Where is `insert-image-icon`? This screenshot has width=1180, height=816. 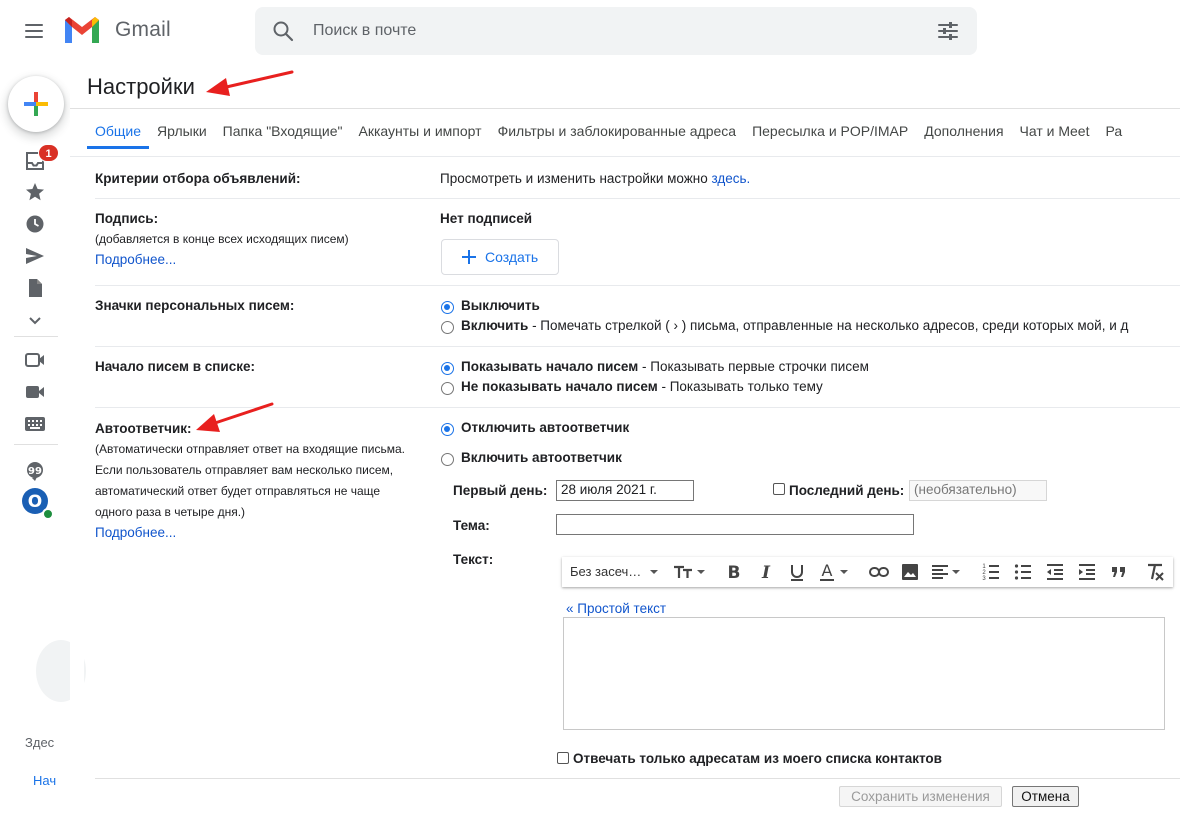
insert-image-icon is located at coordinates (910, 572).